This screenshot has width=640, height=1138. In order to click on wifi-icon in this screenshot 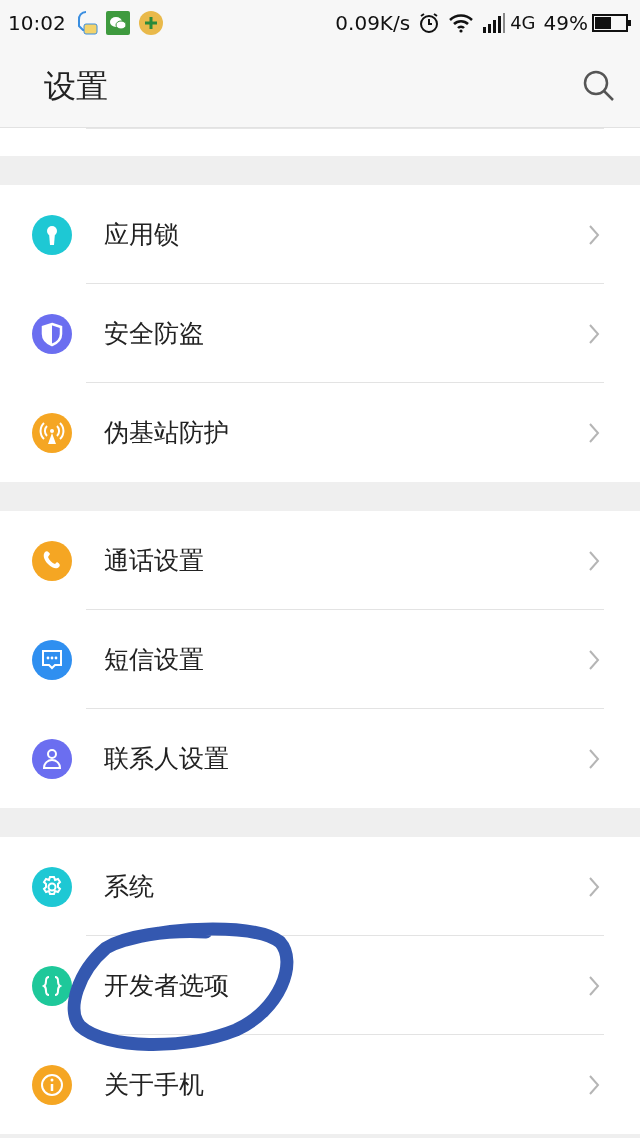, I will do `click(461, 22)`.